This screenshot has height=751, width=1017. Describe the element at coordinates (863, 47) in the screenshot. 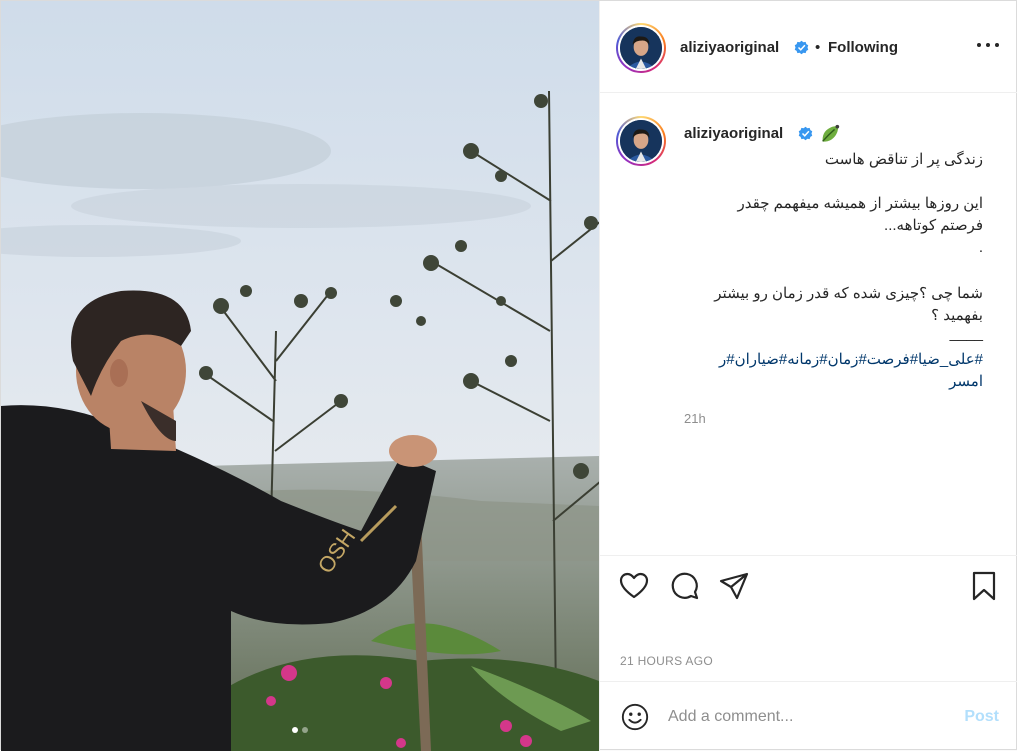

I see `following-button: Following` at that location.